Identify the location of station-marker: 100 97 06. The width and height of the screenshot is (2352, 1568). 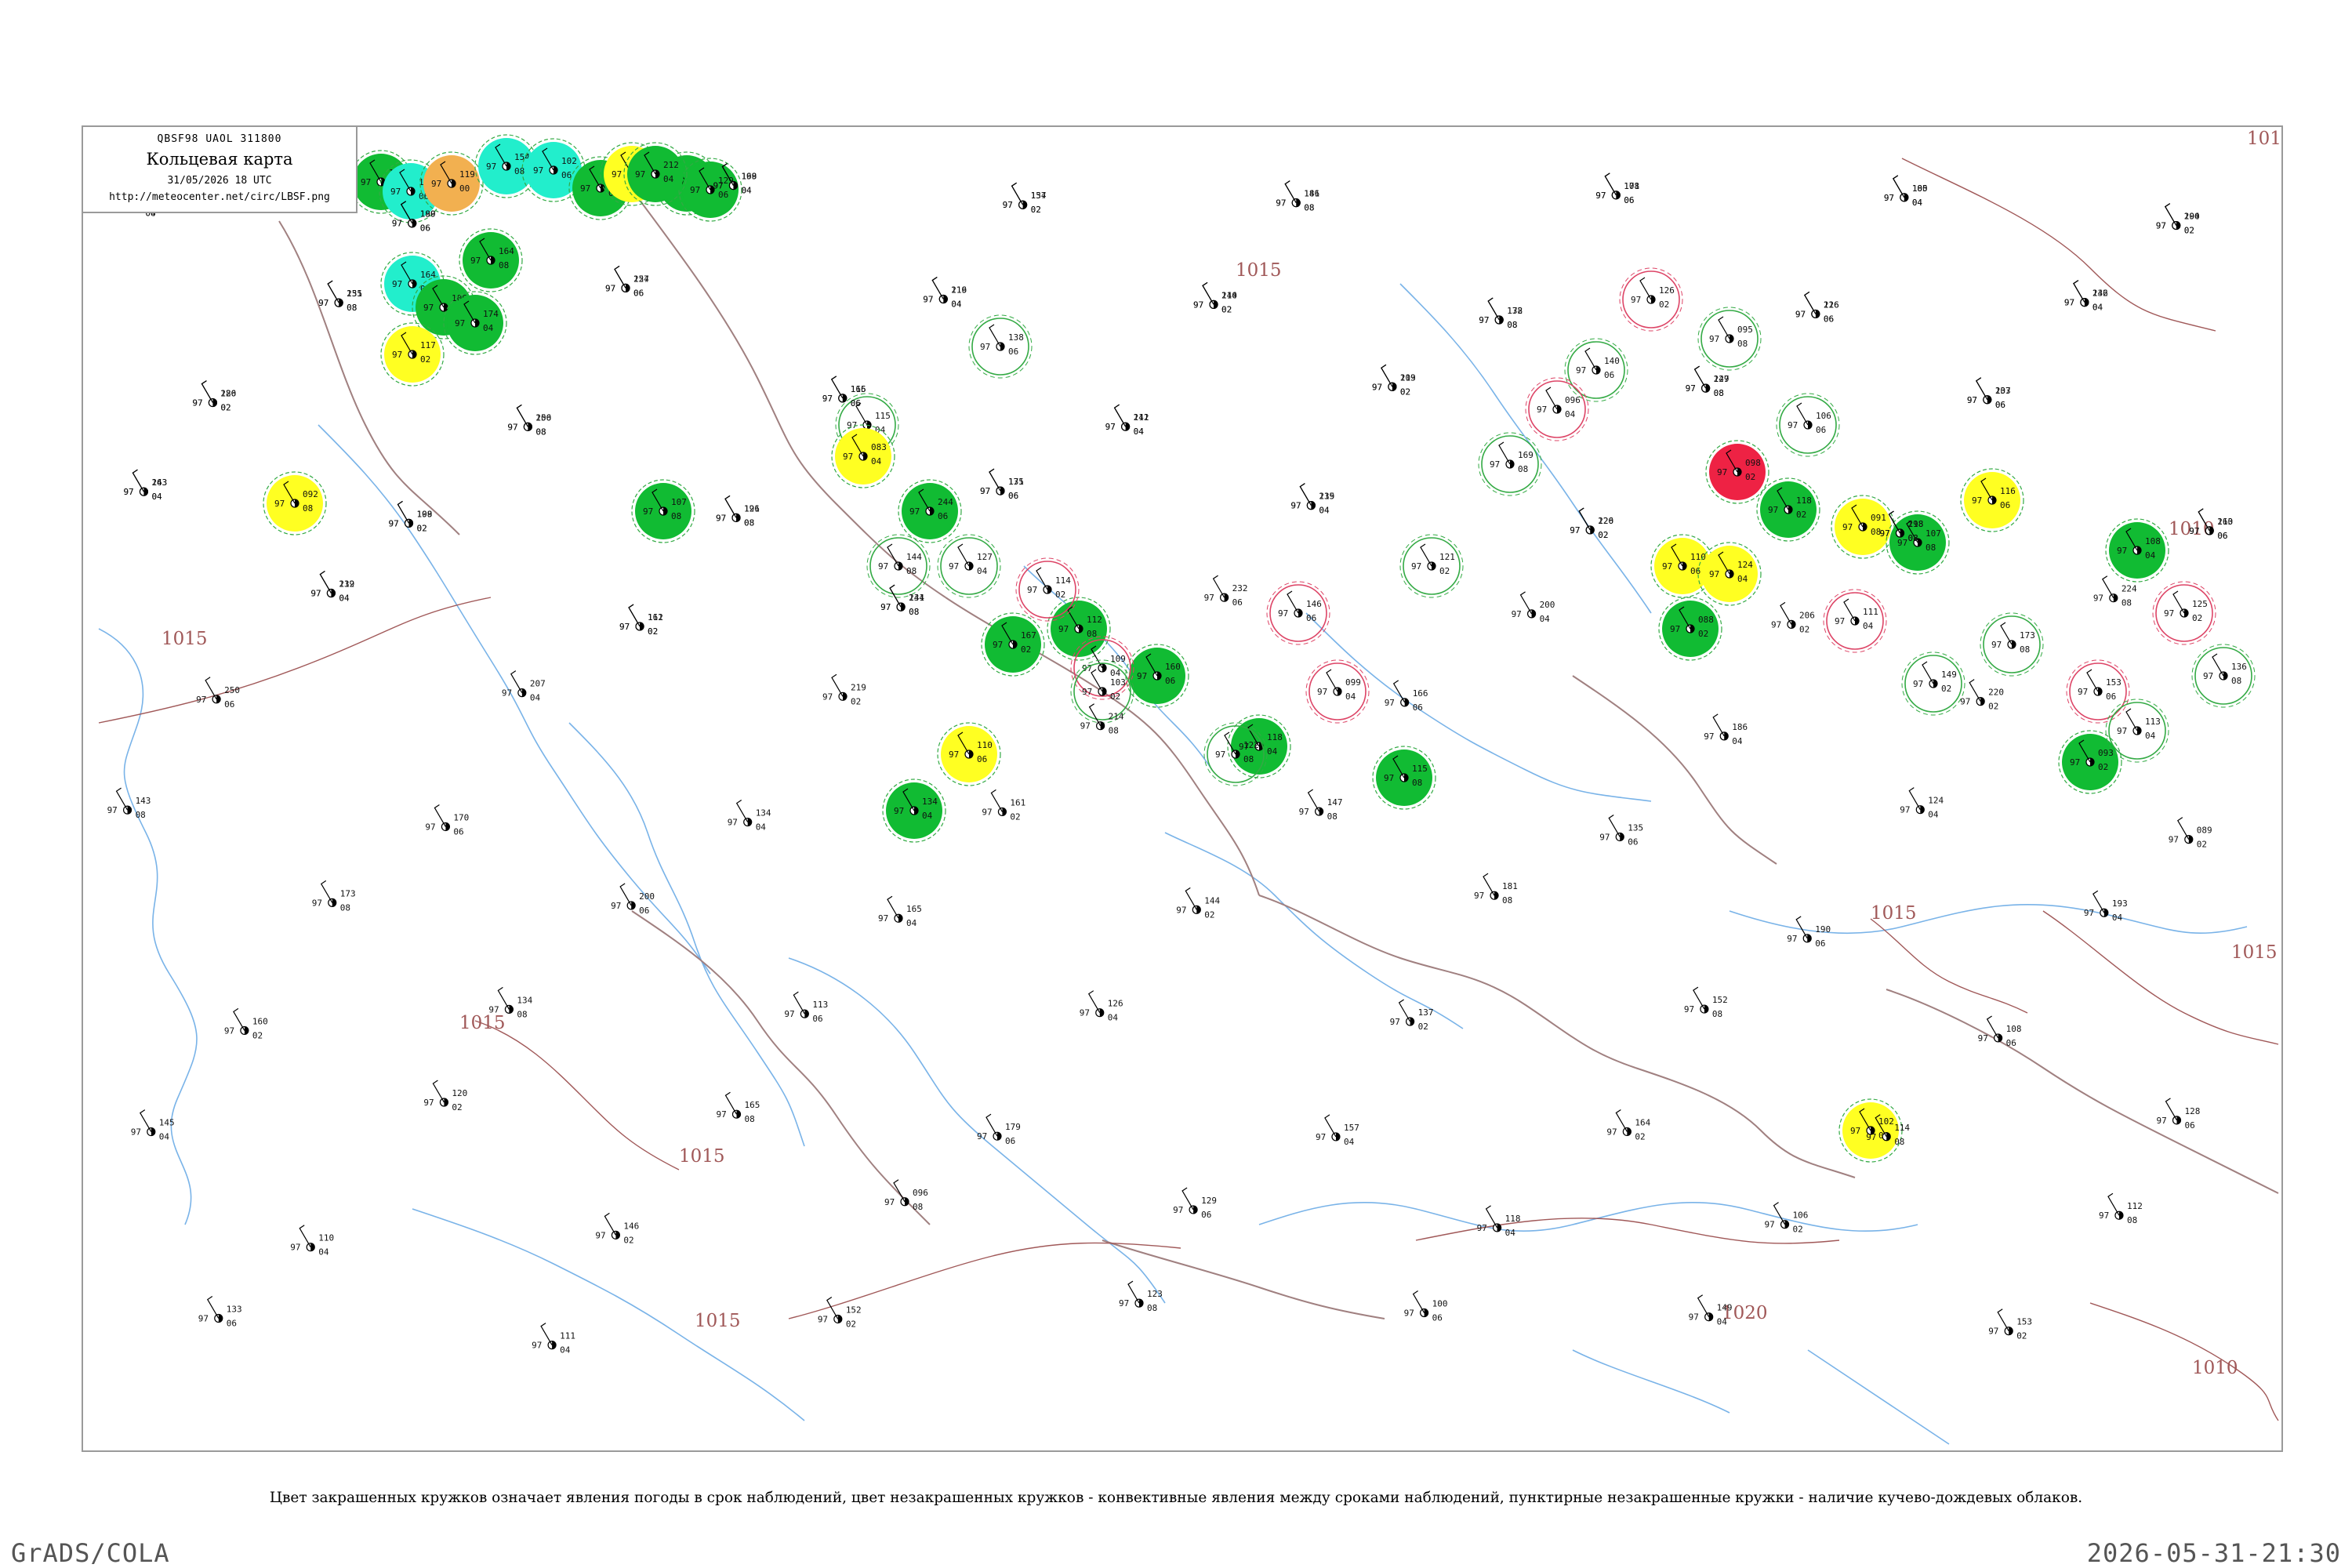
(1426, 1306).